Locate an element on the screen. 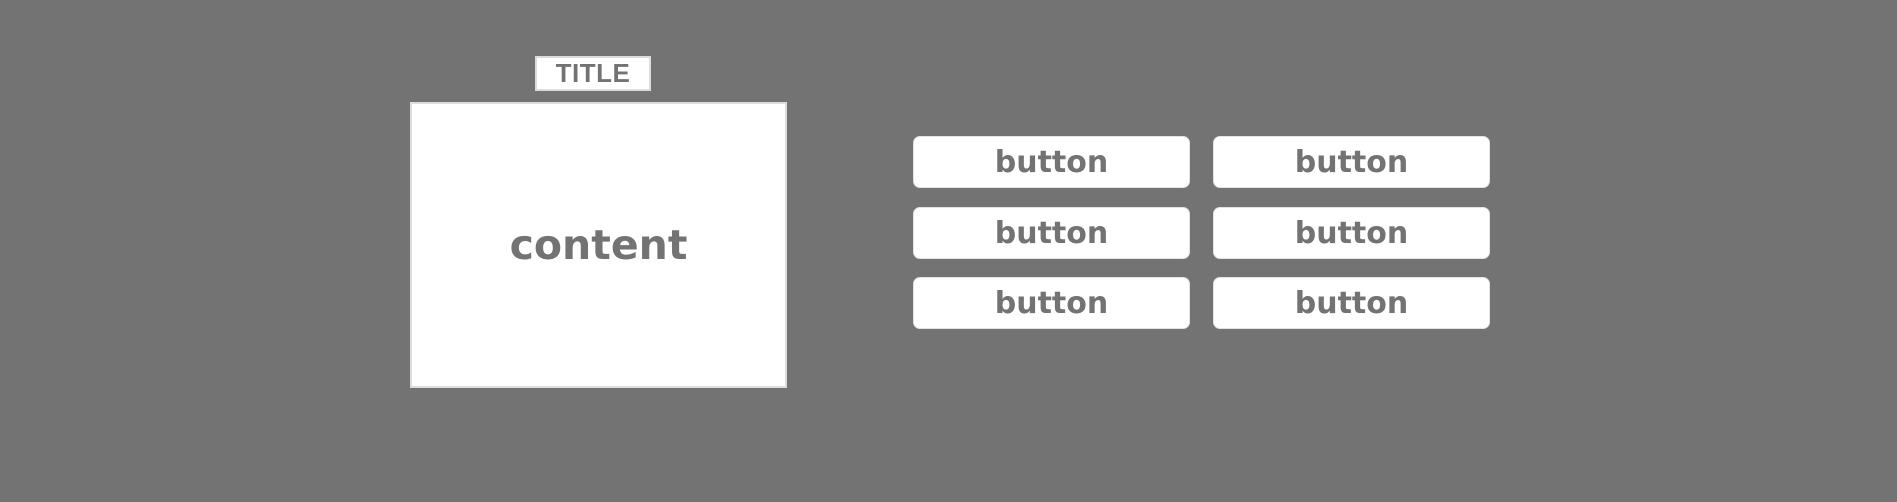  button-4: button is located at coordinates (1351, 233).